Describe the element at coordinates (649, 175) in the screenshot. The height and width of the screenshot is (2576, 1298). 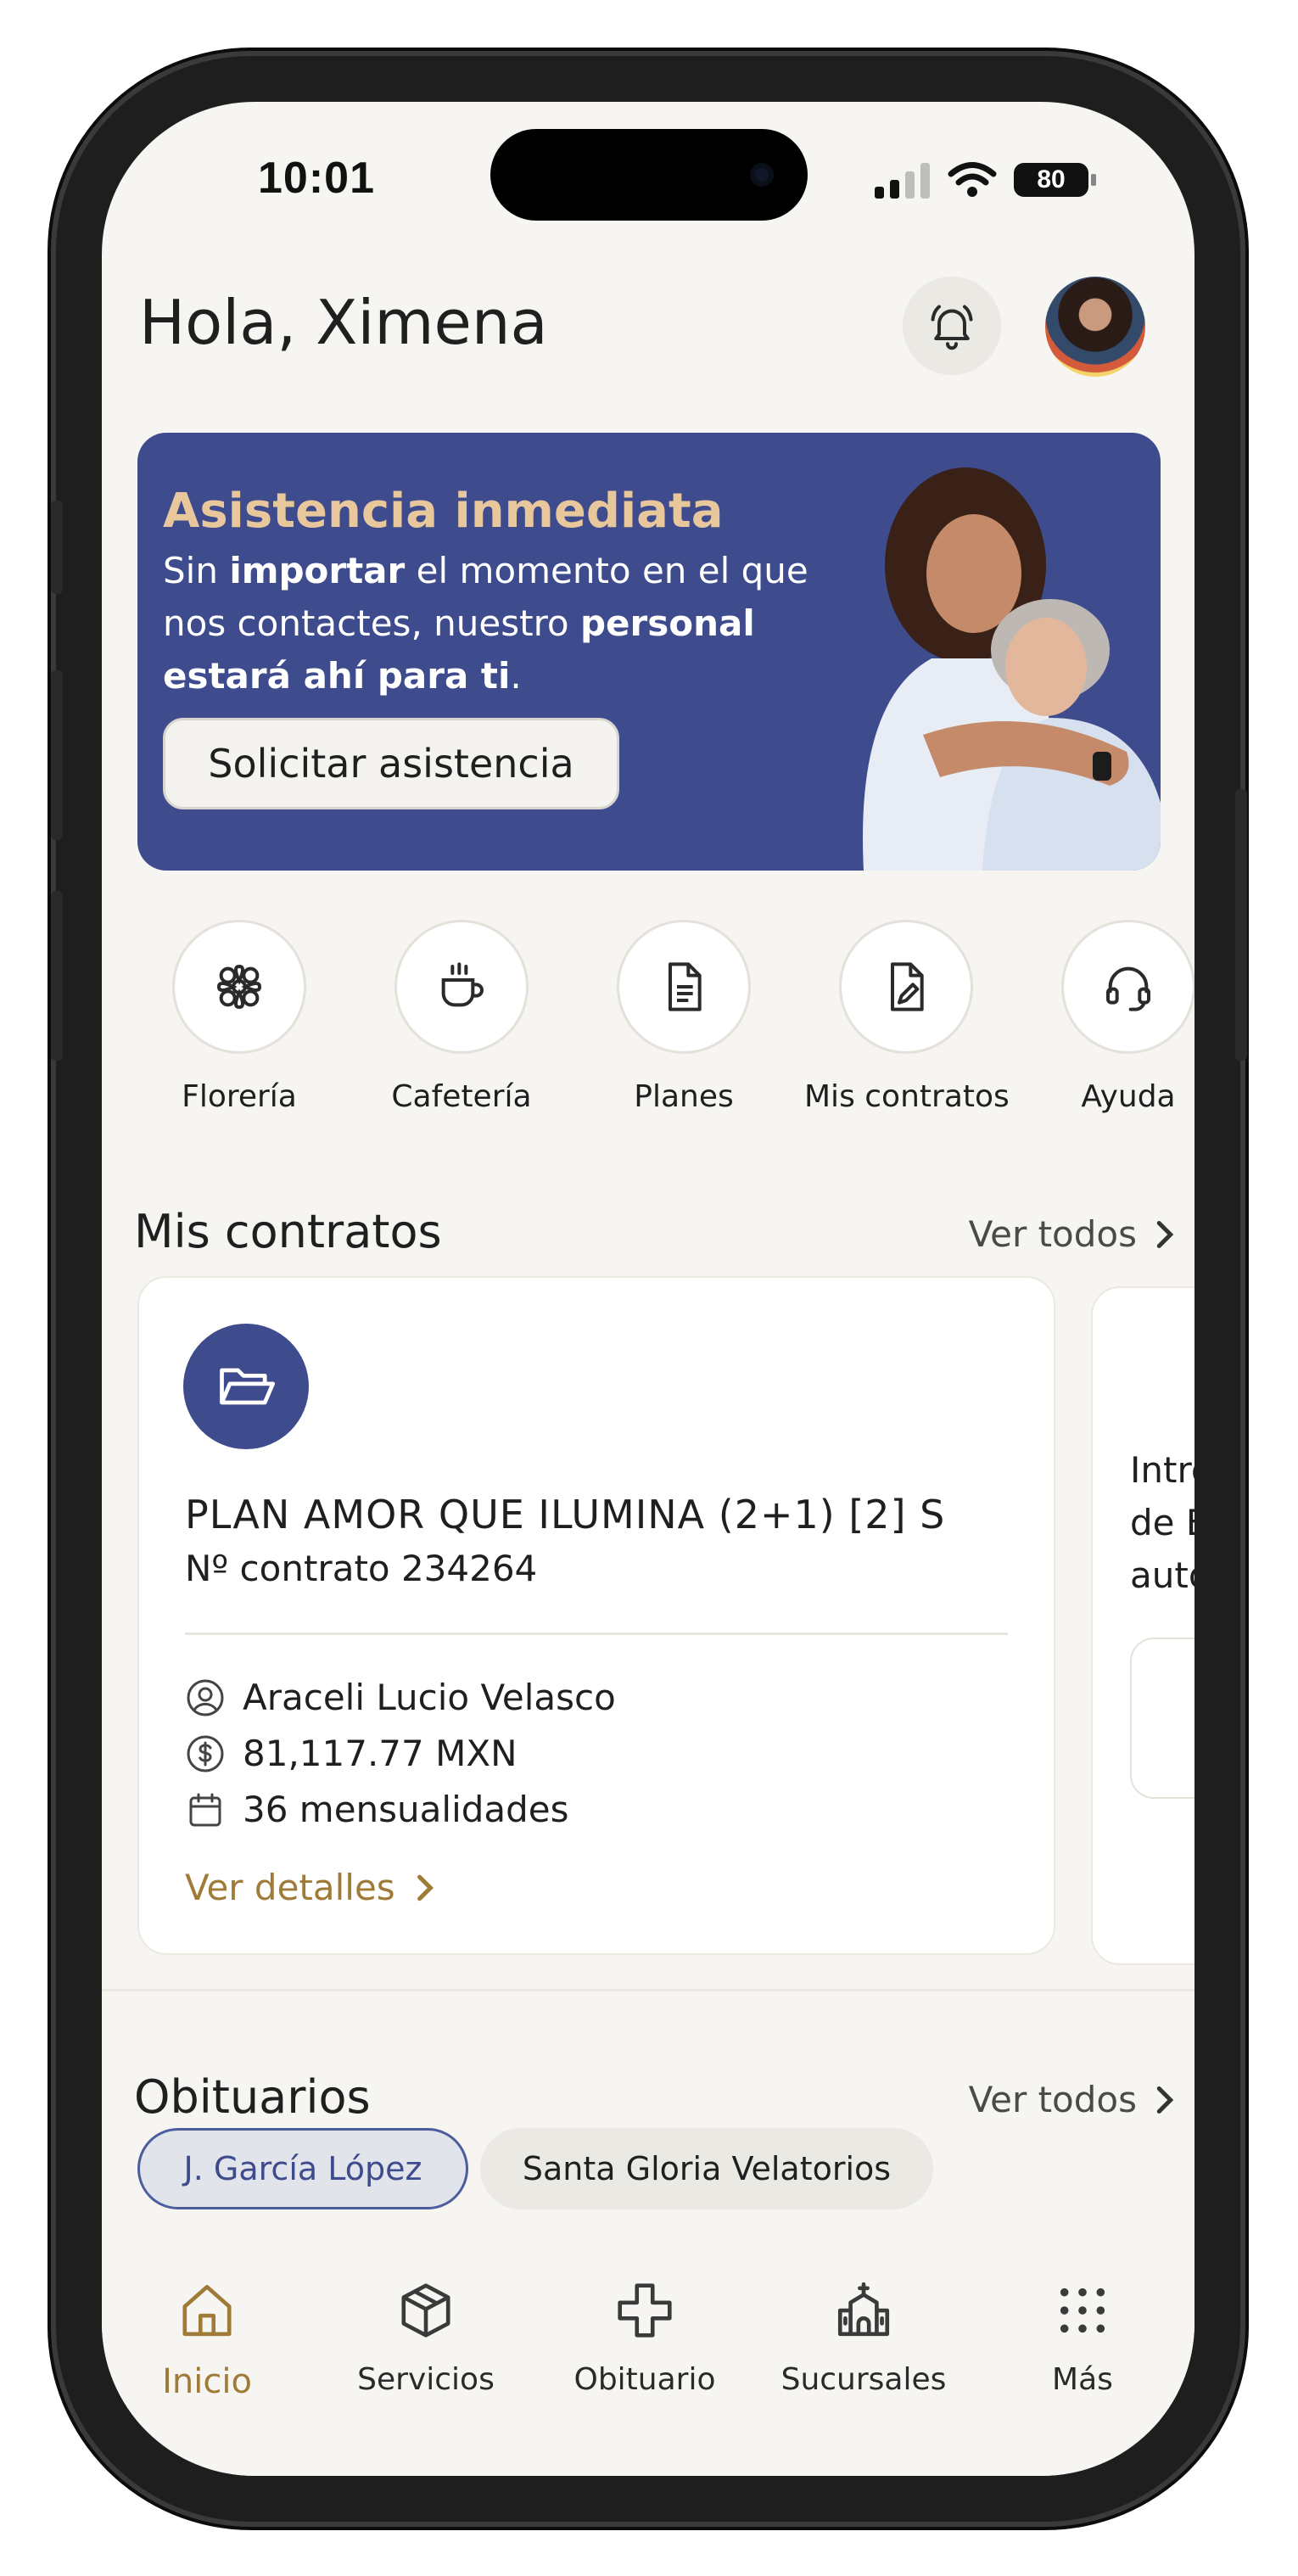
I see `dynamic-island` at that location.